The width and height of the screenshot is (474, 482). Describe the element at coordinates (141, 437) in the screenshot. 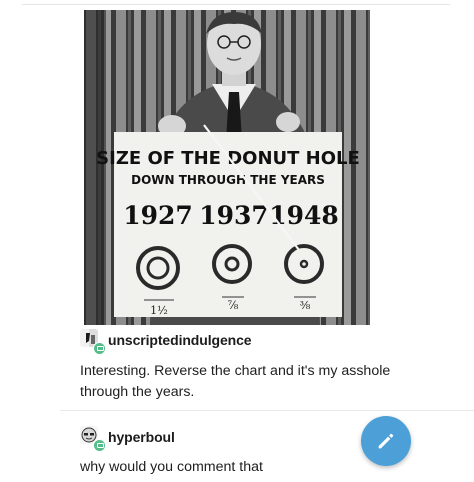

I see `username: hyperboul` at that location.